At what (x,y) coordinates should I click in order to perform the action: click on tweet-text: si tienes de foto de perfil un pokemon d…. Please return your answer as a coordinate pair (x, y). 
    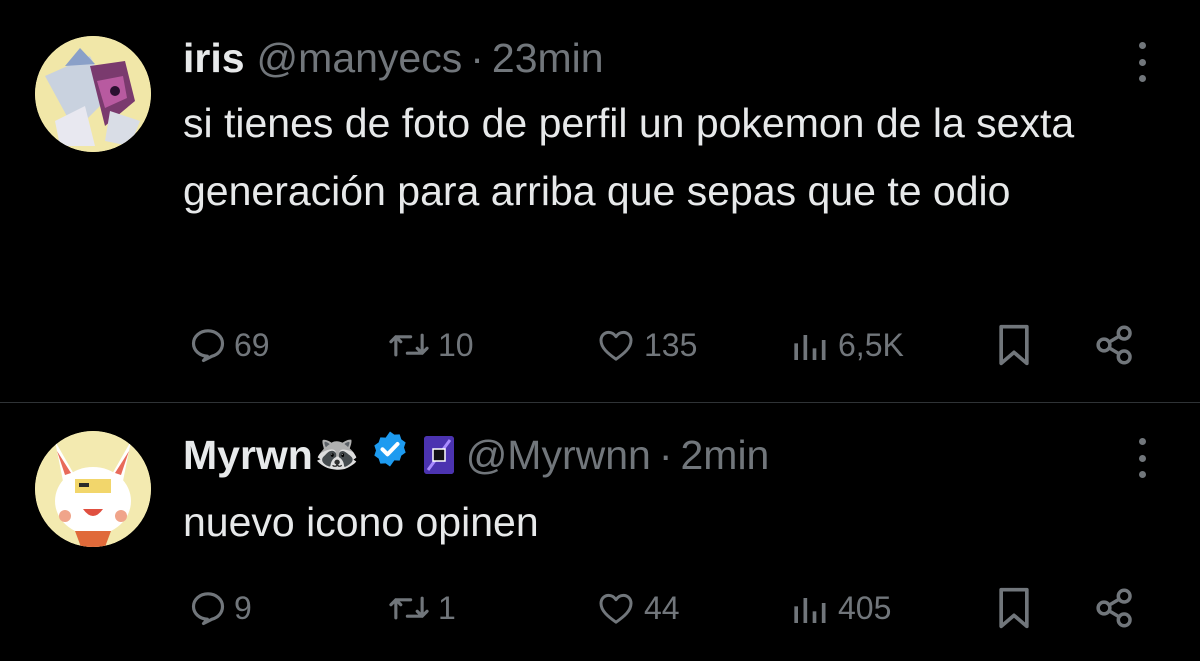
    Looking at the image, I should click on (629, 157).